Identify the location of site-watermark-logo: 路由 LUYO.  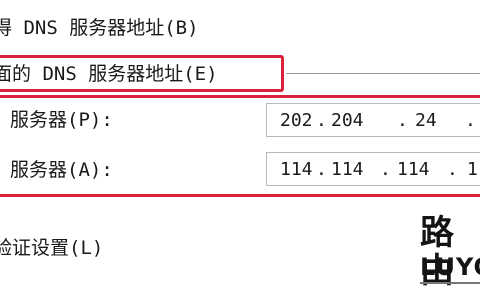
(450, 253).